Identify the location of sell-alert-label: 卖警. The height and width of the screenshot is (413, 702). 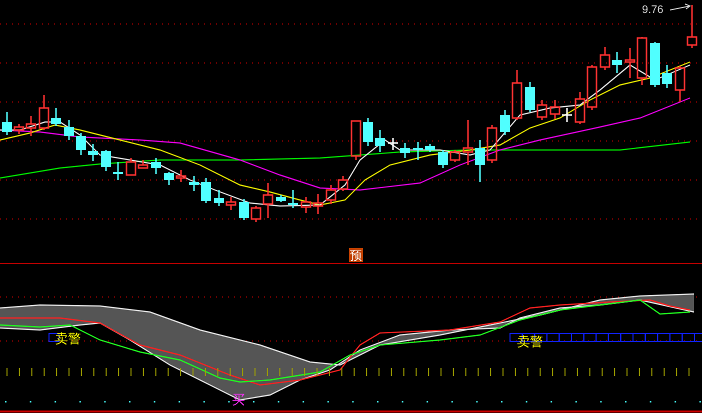
(68, 339).